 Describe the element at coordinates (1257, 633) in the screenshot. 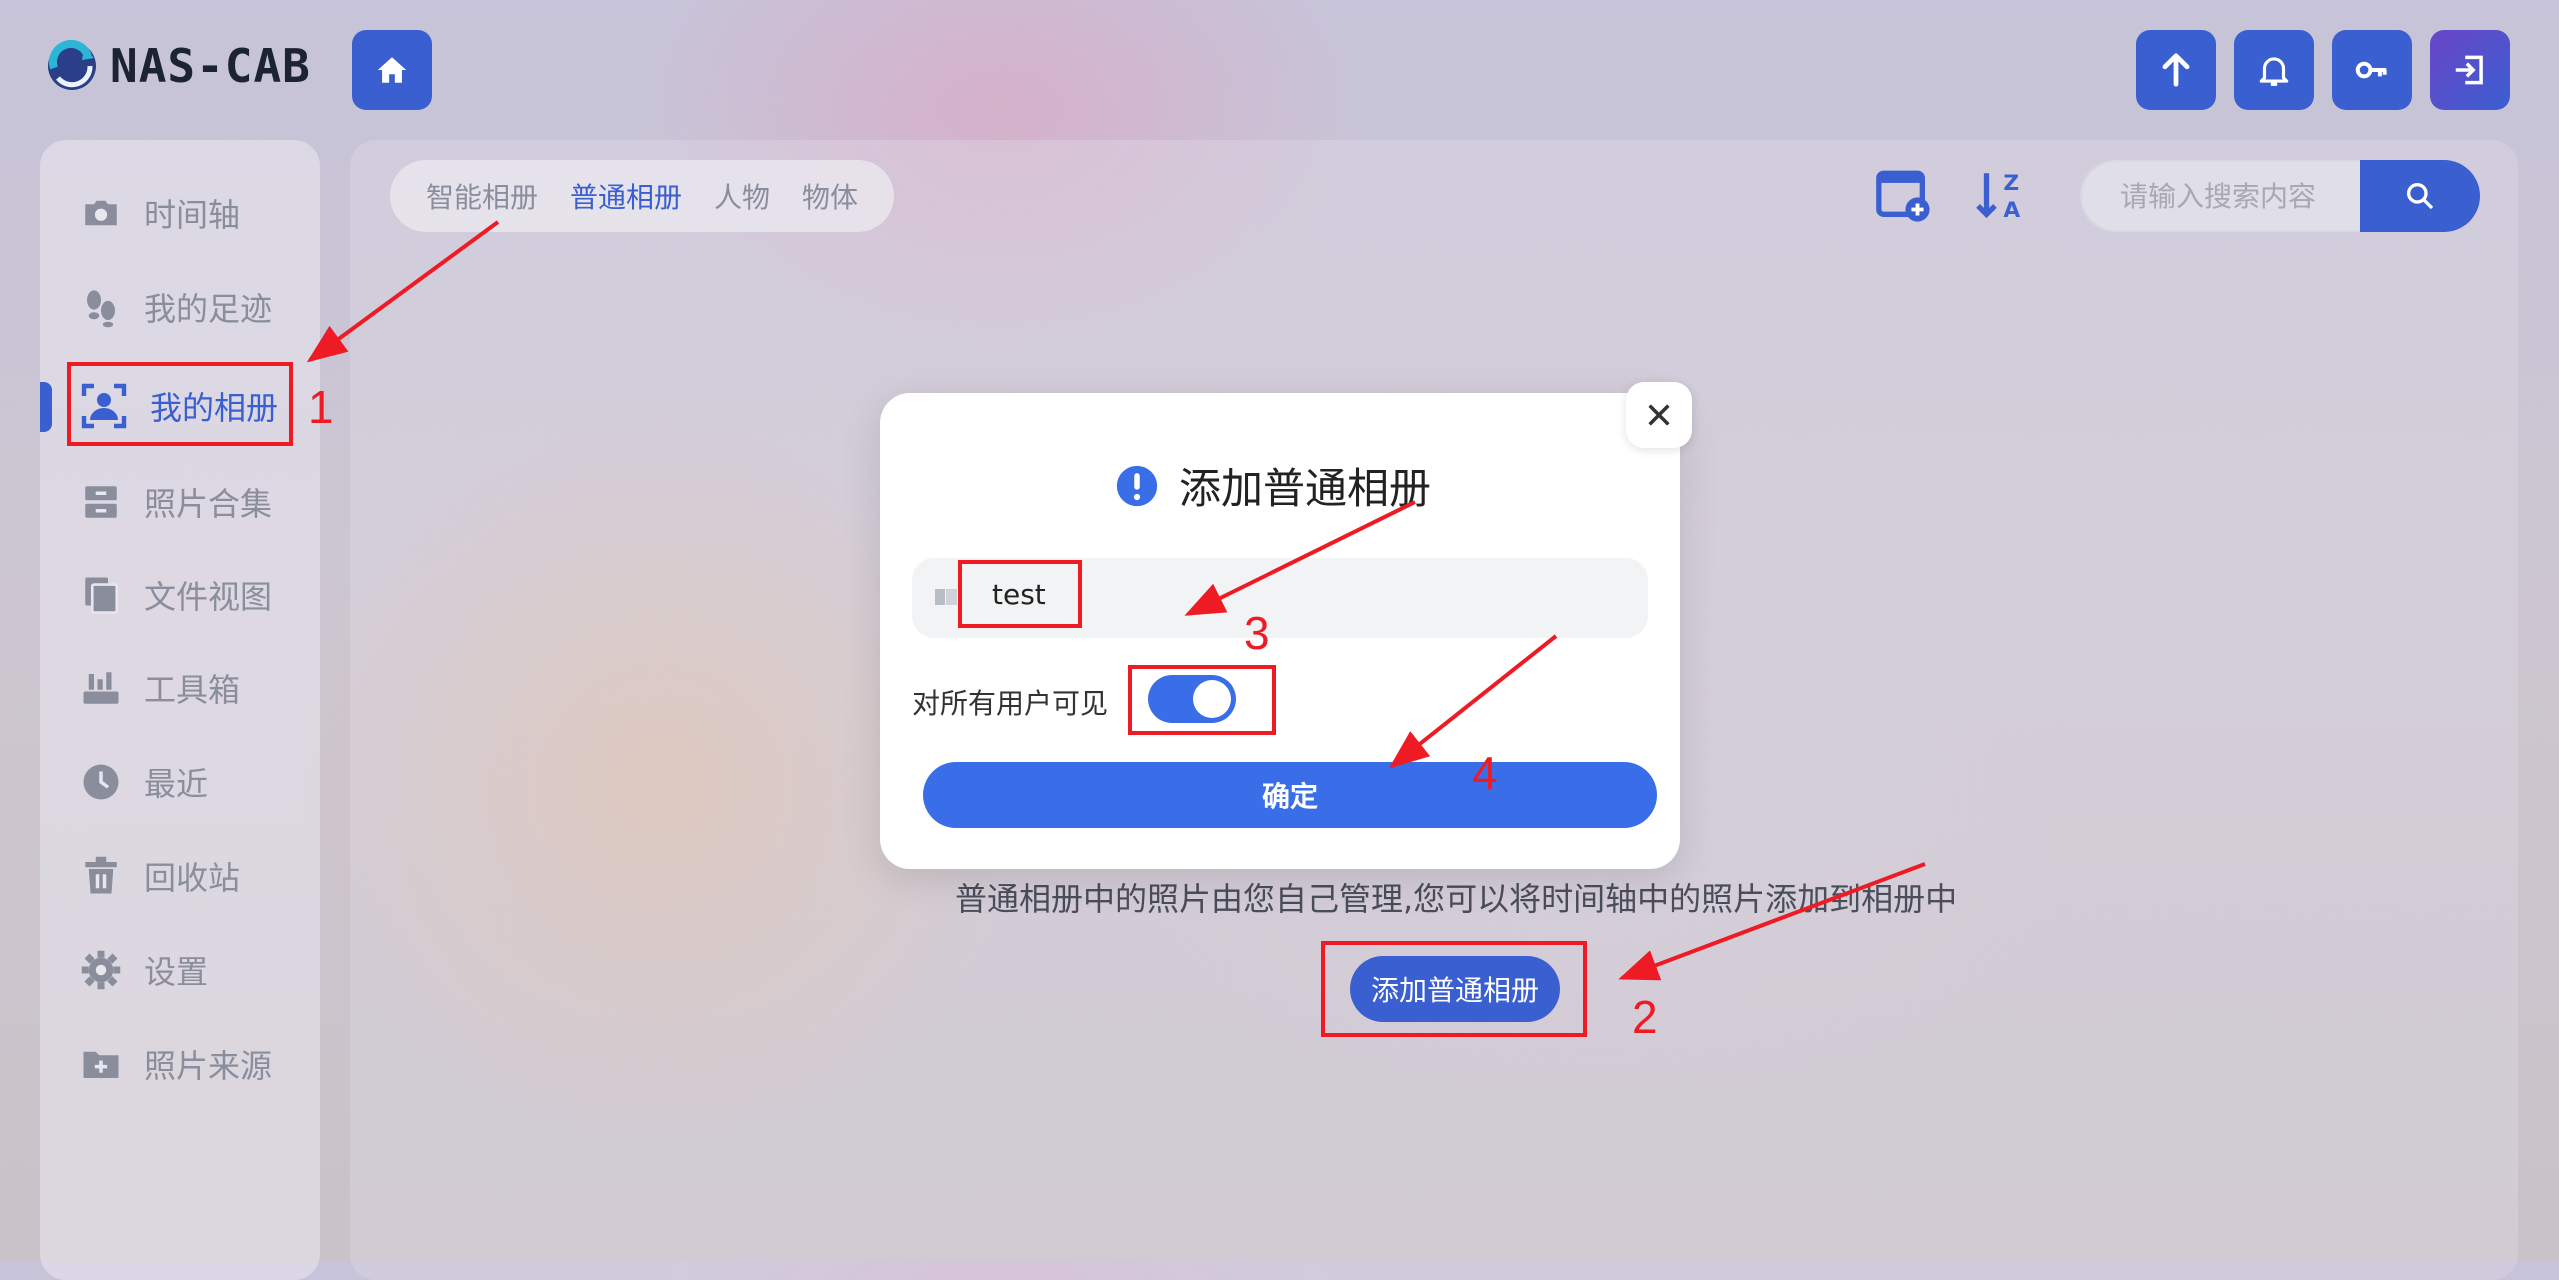

I see `annotation-number-3: 3` at that location.